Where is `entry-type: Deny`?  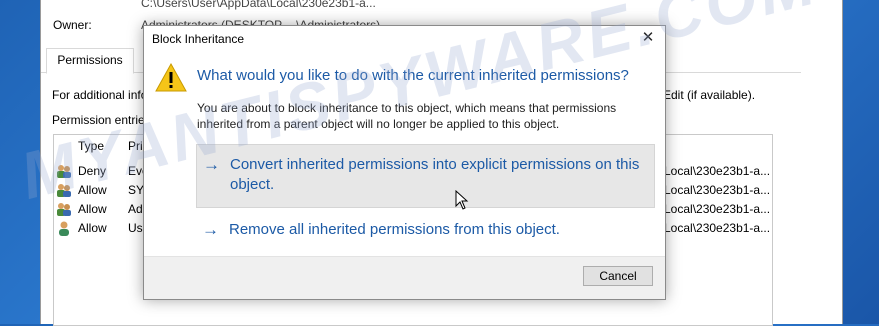
entry-type: Deny is located at coordinates (92, 171).